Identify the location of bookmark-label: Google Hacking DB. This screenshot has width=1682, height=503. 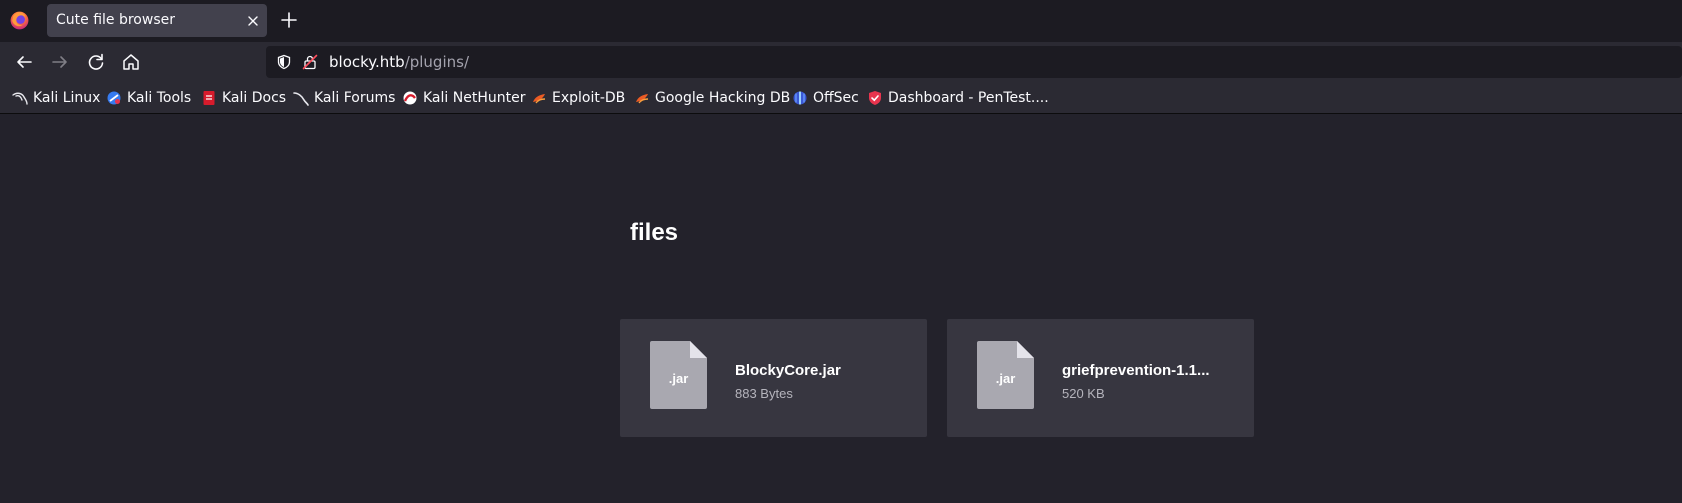
(723, 98).